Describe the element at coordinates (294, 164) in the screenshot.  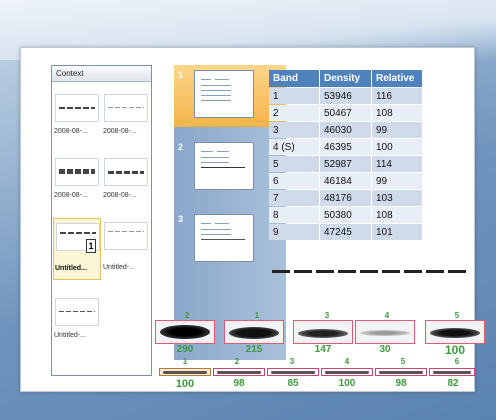
I see `table-cell: 5` at that location.